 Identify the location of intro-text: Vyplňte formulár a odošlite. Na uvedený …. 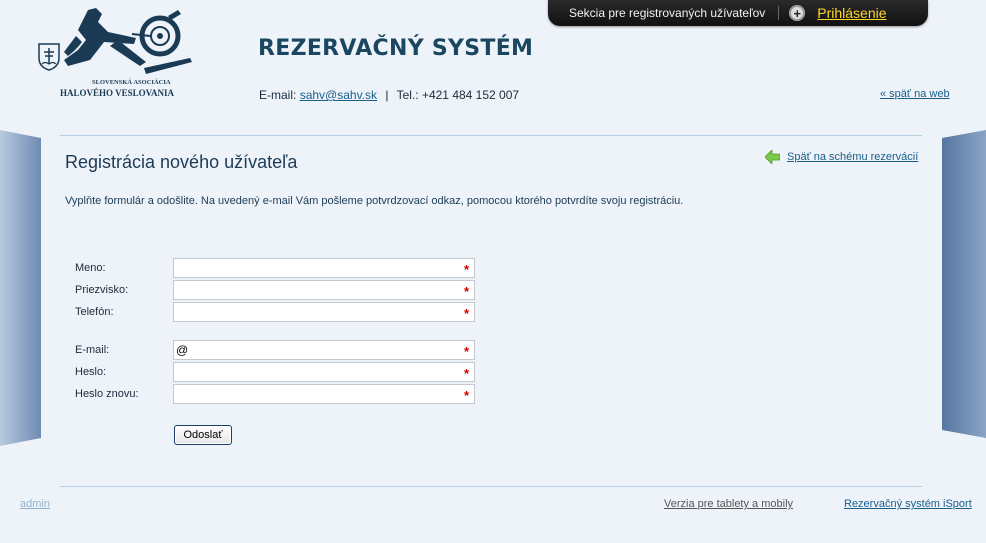
(374, 201).